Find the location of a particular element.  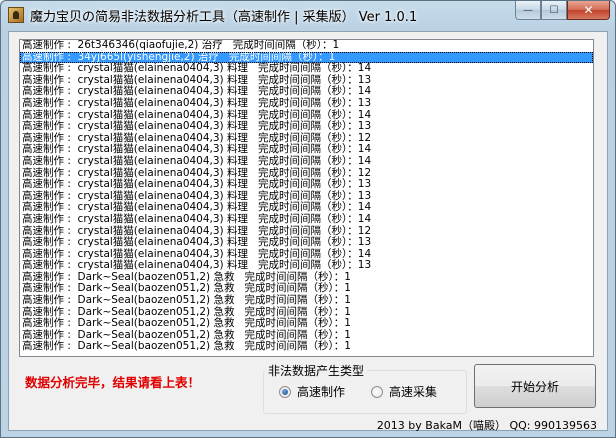

minimize-icon: — is located at coordinates (528, 10).